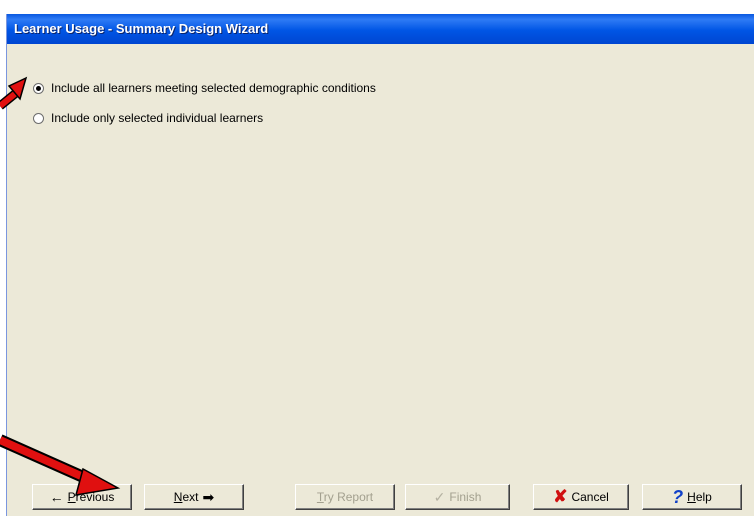 The image size is (754, 516). I want to click on left-arrow-icon: ←, so click(56, 497).